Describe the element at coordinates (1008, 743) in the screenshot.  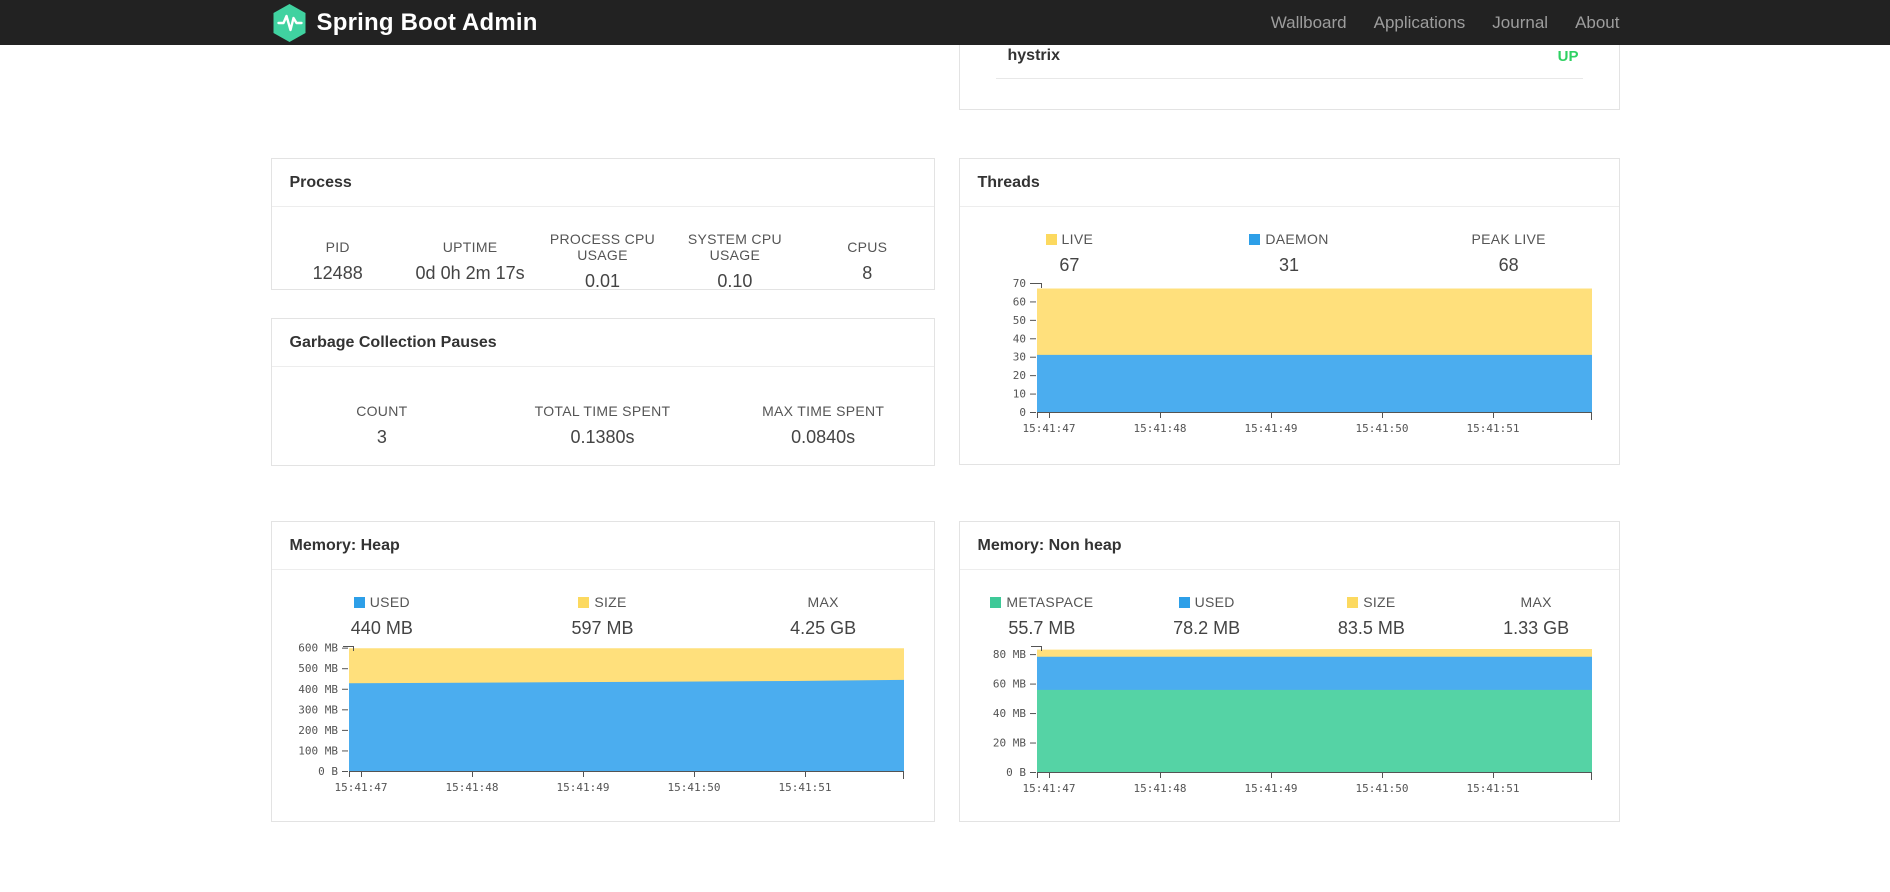
I see `svg-text: 20 MB` at that location.